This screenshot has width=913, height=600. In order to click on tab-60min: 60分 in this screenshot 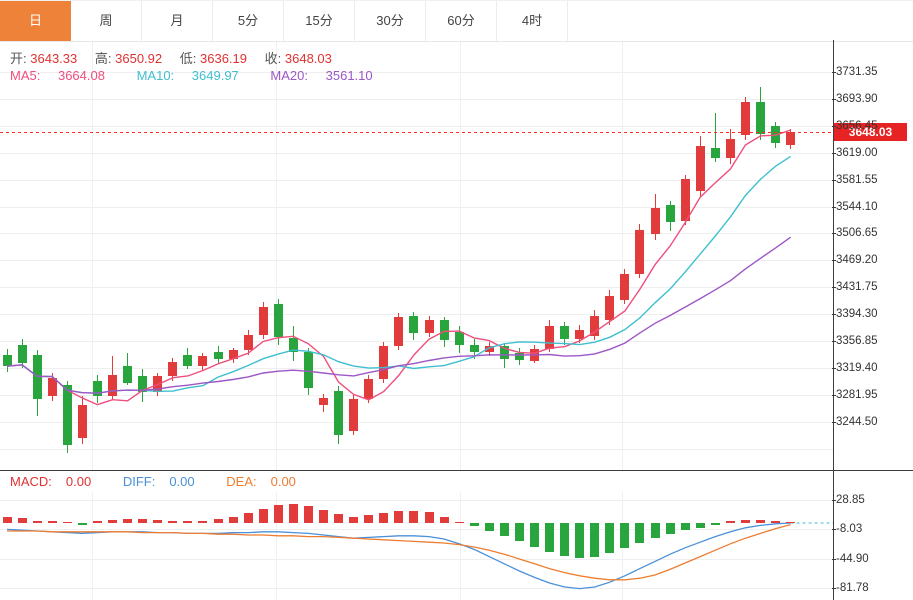, I will do `click(461, 21)`.